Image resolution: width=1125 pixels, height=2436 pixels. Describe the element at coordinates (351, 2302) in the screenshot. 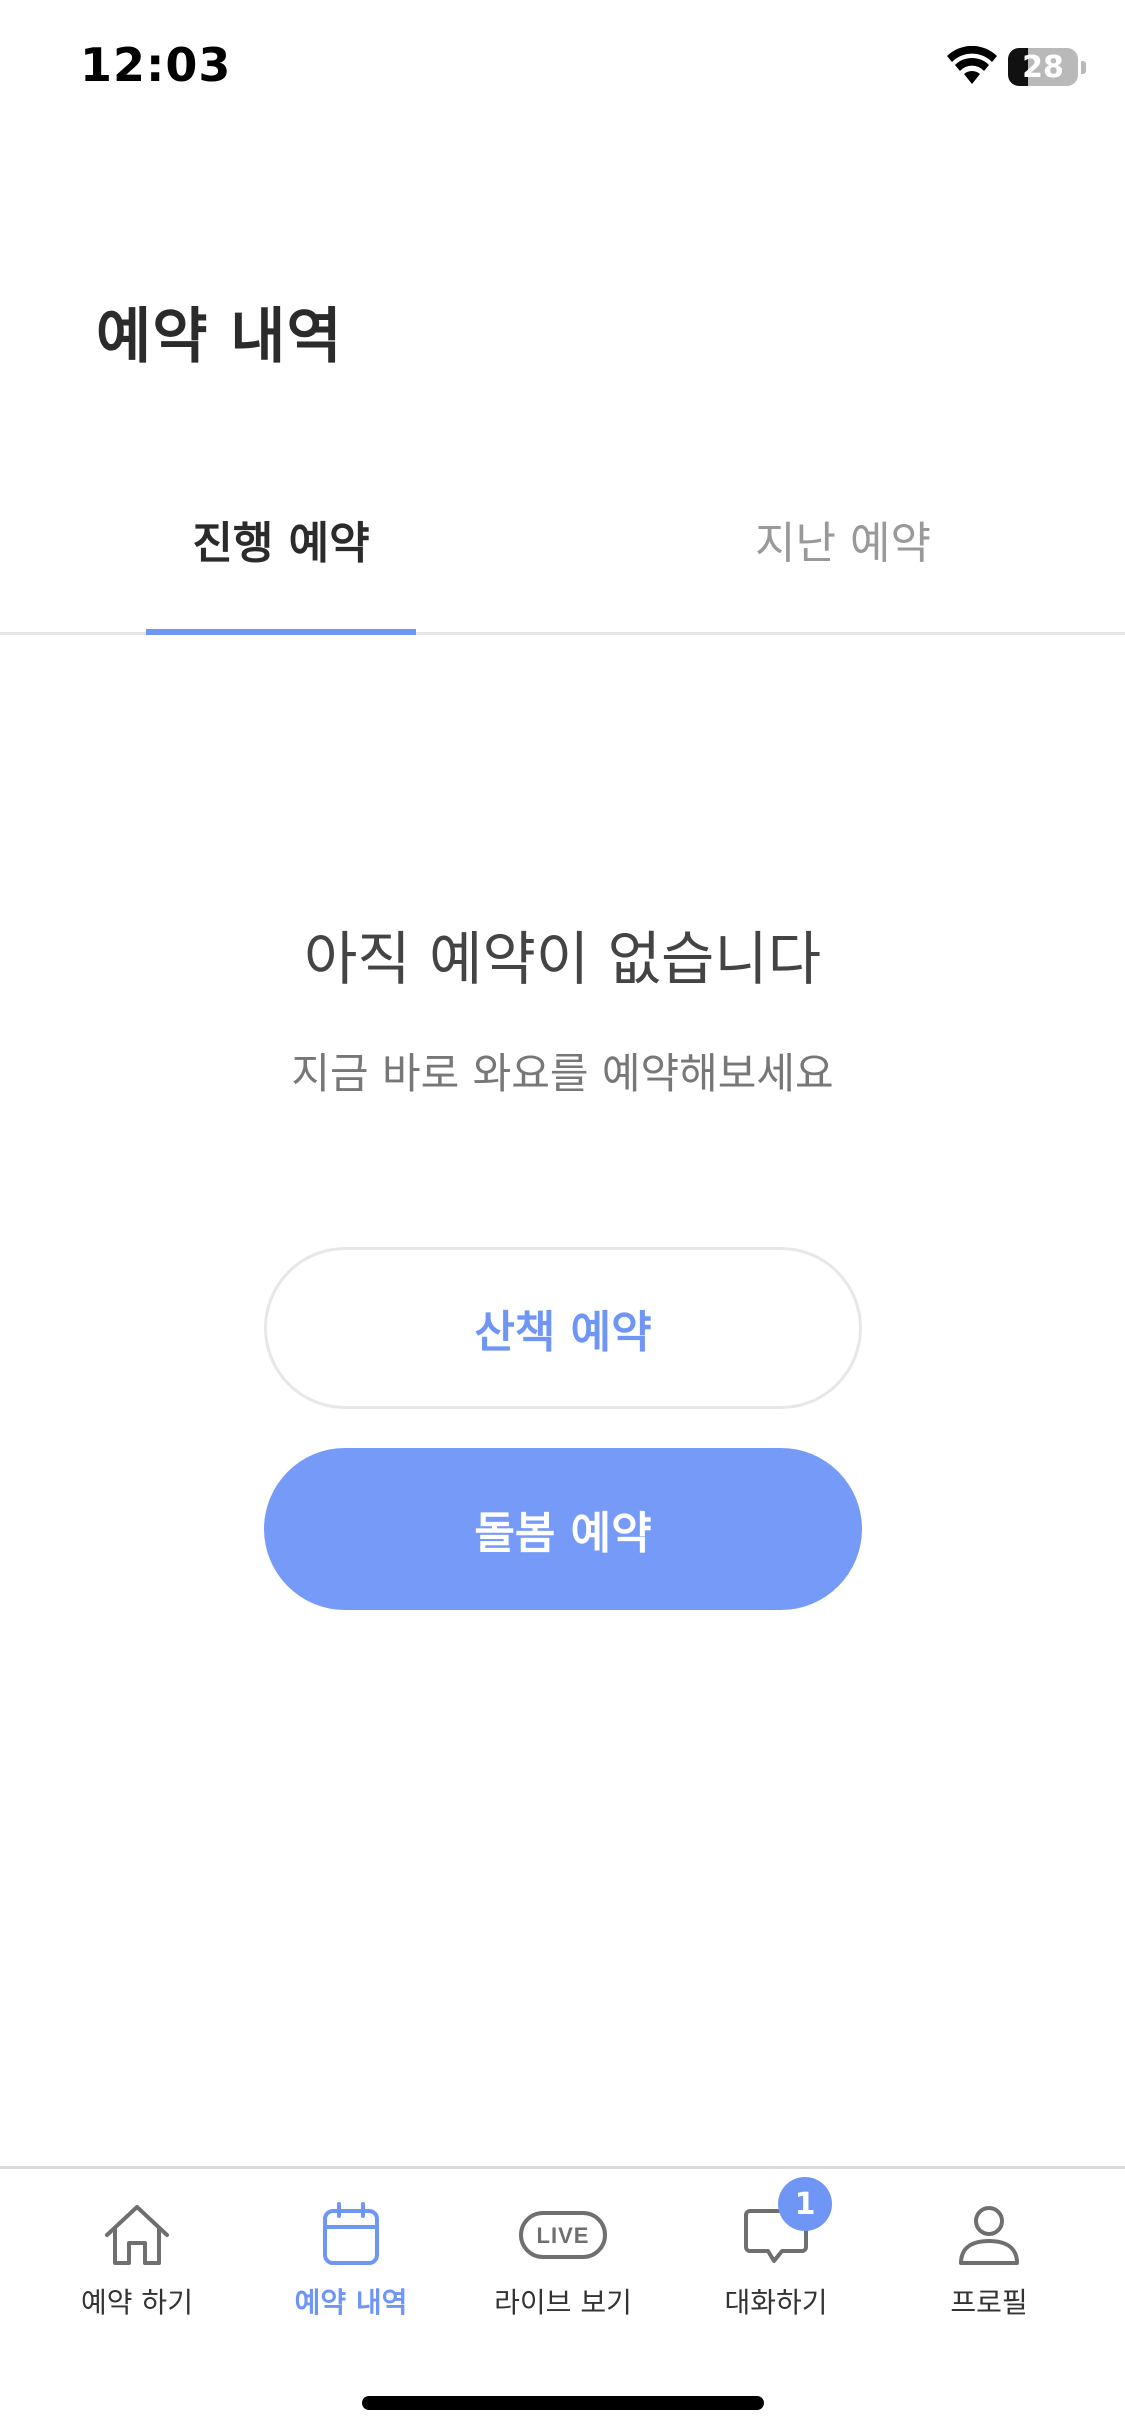

I see `nav-label-history: 예약 내역` at that location.